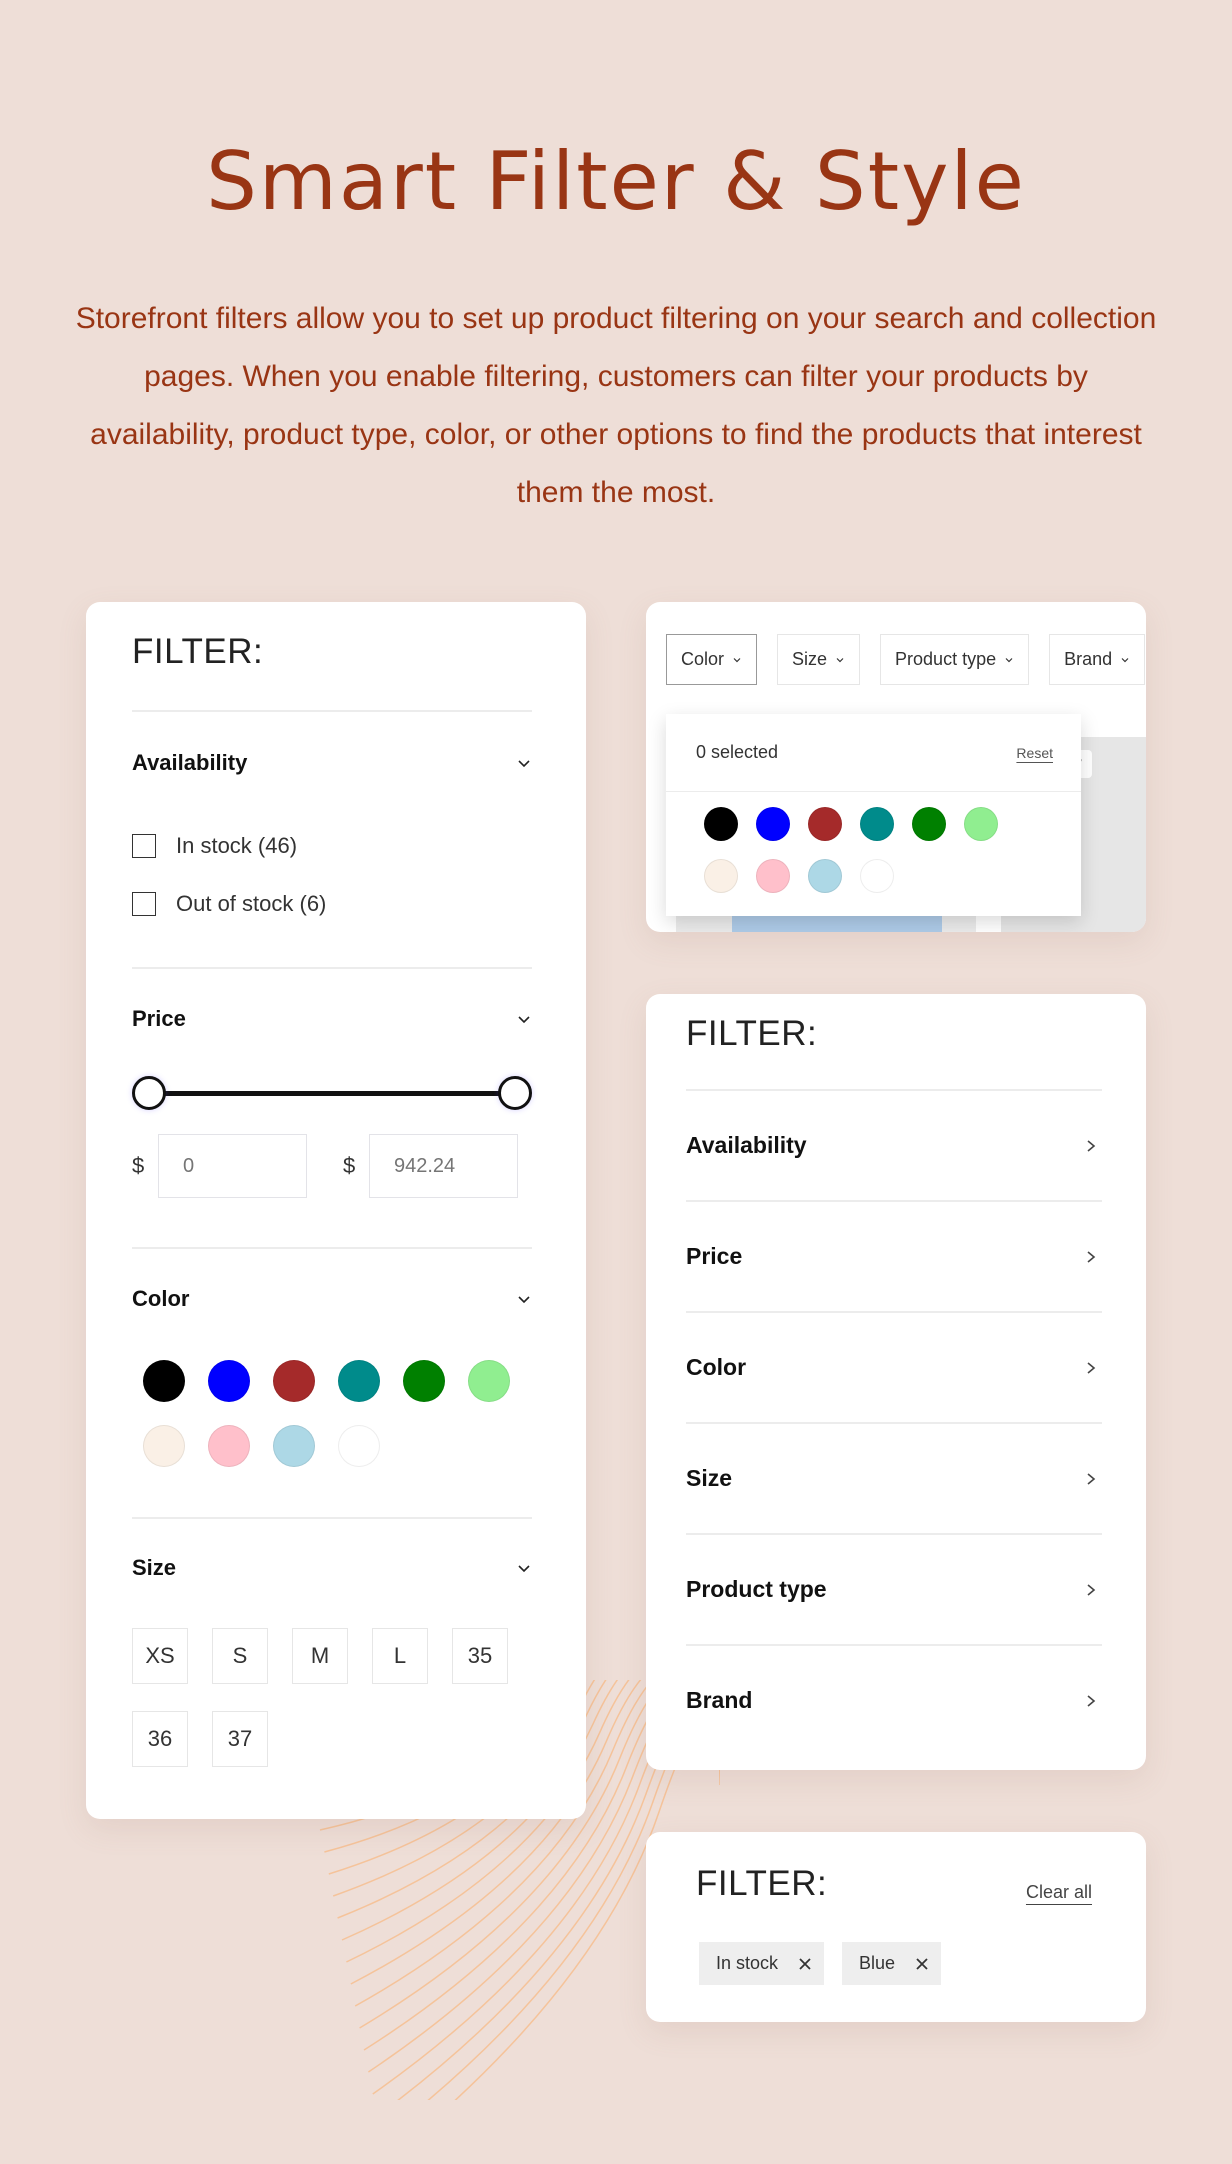 This screenshot has height=2164, width=1232. What do you see at coordinates (332, 1568) in the screenshot?
I see `size-section-header: Size` at bounding box center [332, 1568].